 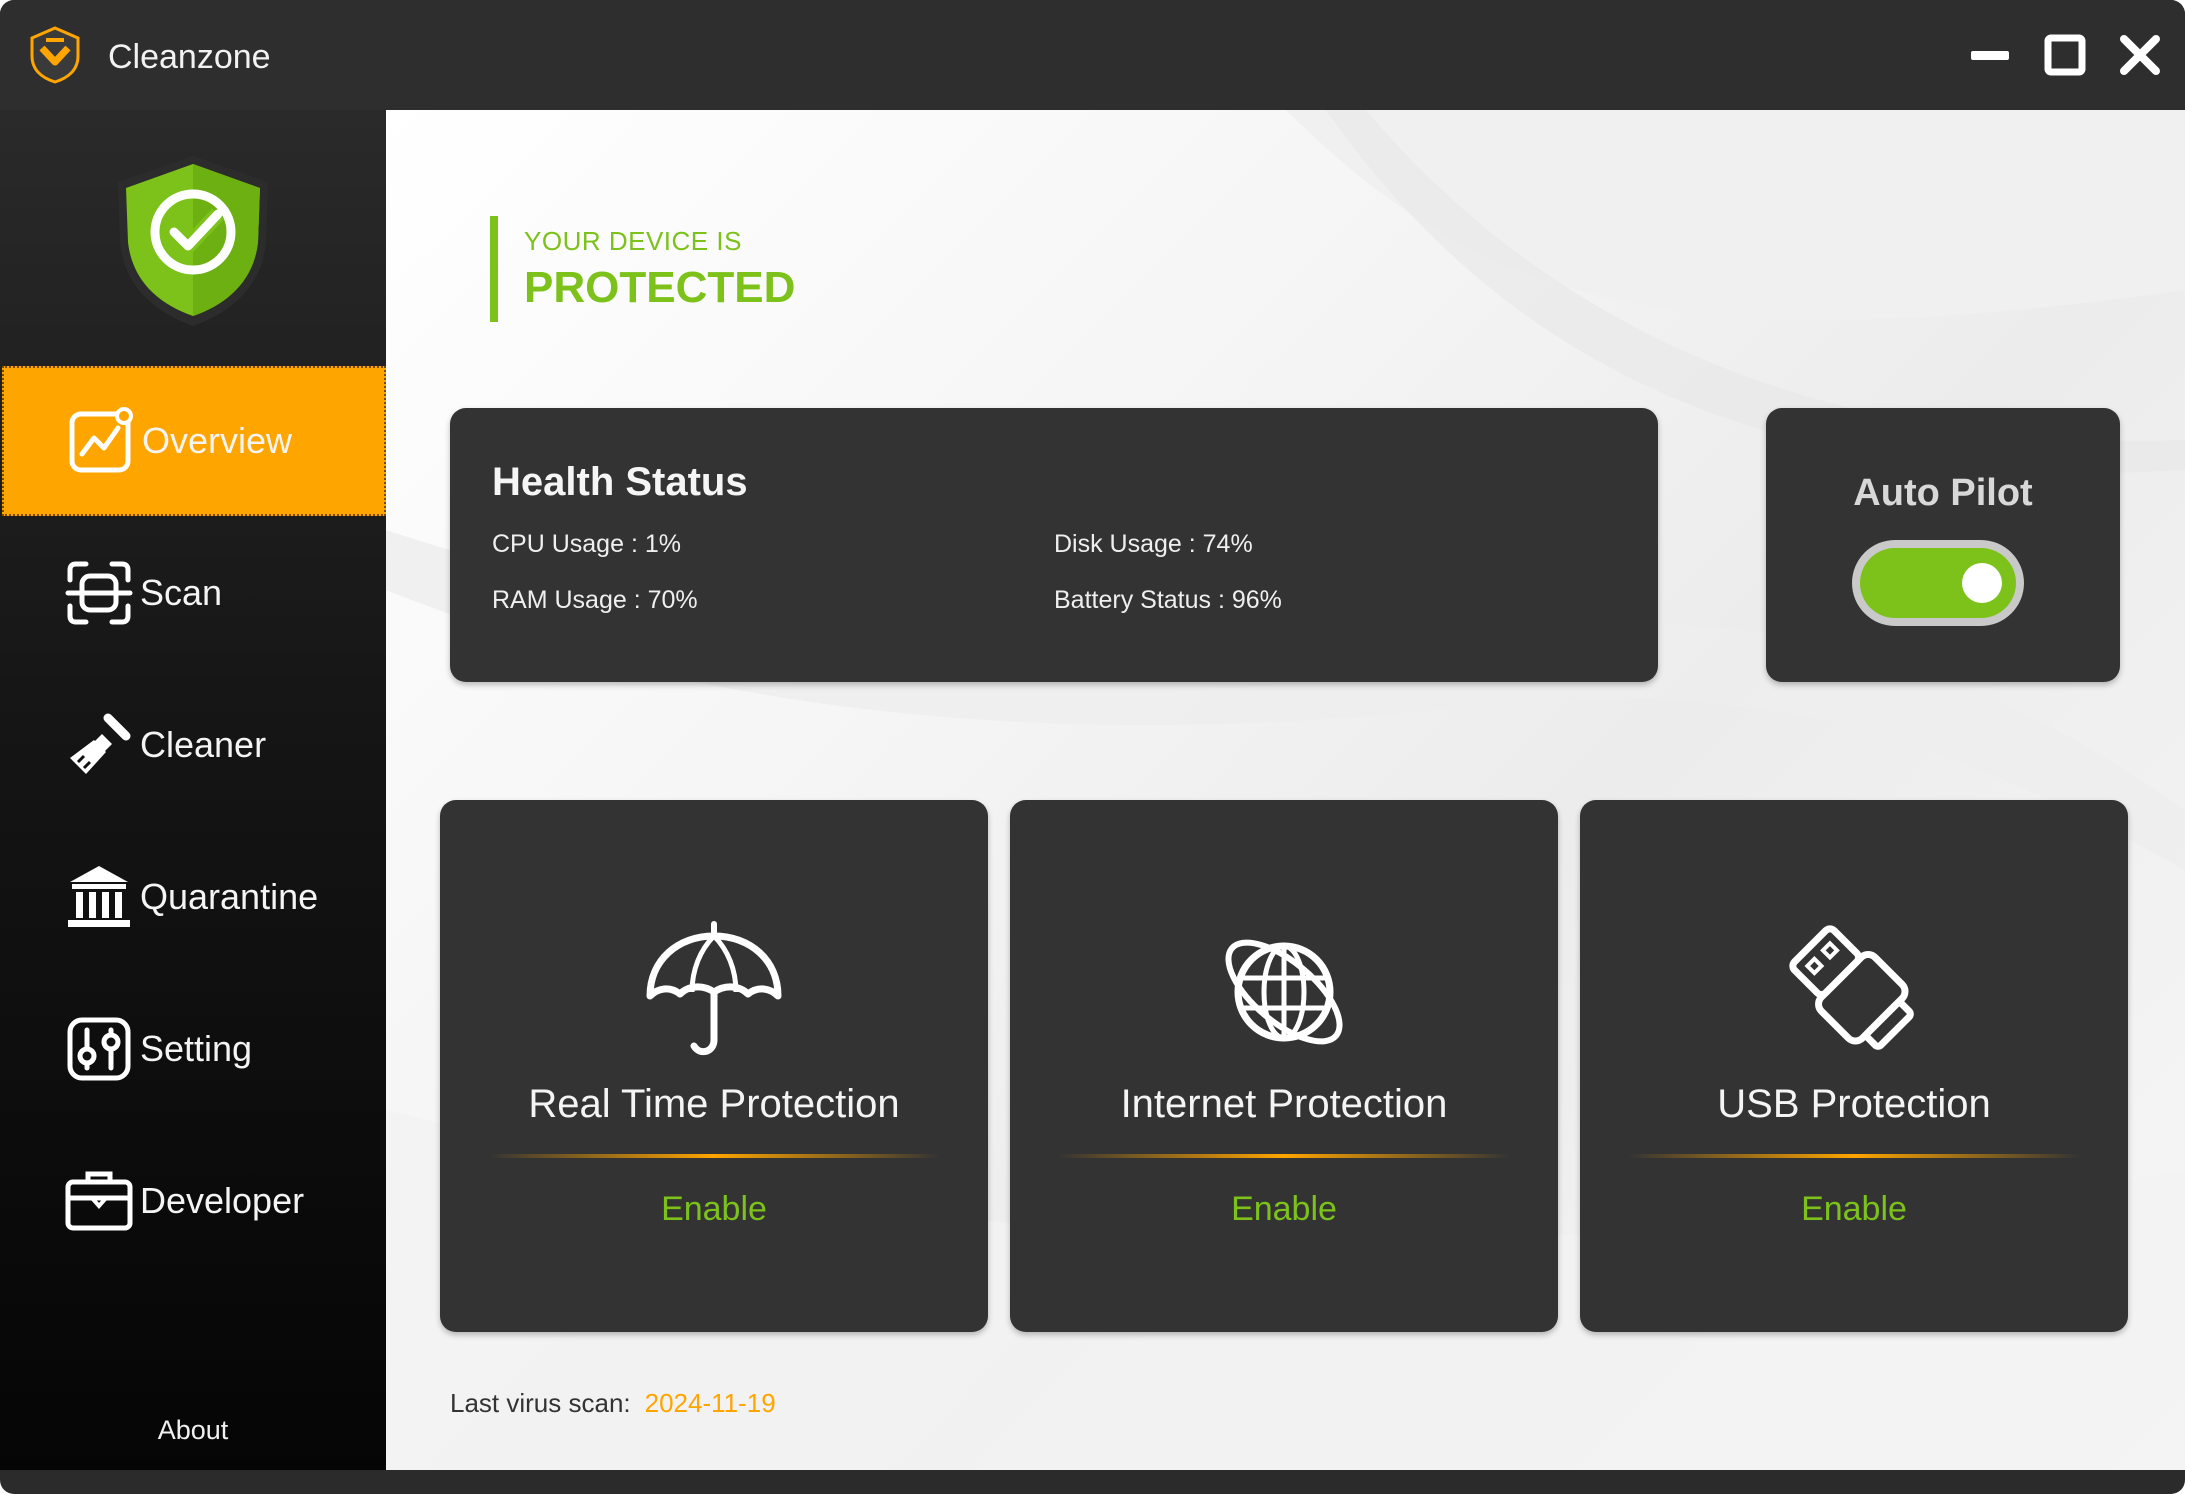 I want to click on sidebar-item-scan: Scan, so click(x=194, y=593).